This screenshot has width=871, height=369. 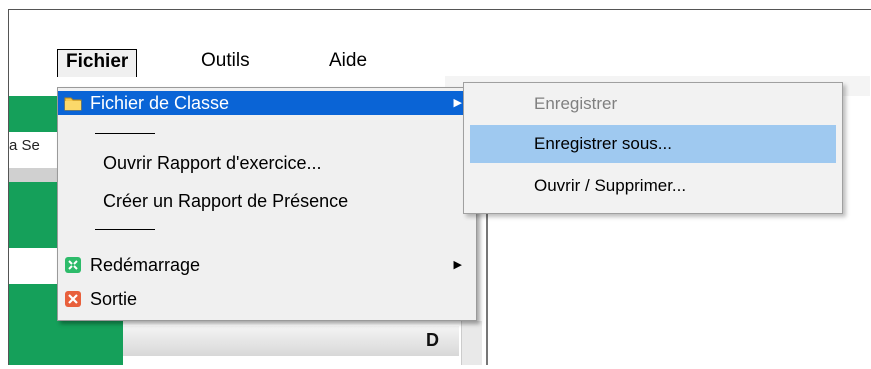 What do you see at coordinates (267, 103) in the screenshot?
I see `menu-item-fichier-de-classe: Fichier de Classe ▶` at bounding box center [267, 103].